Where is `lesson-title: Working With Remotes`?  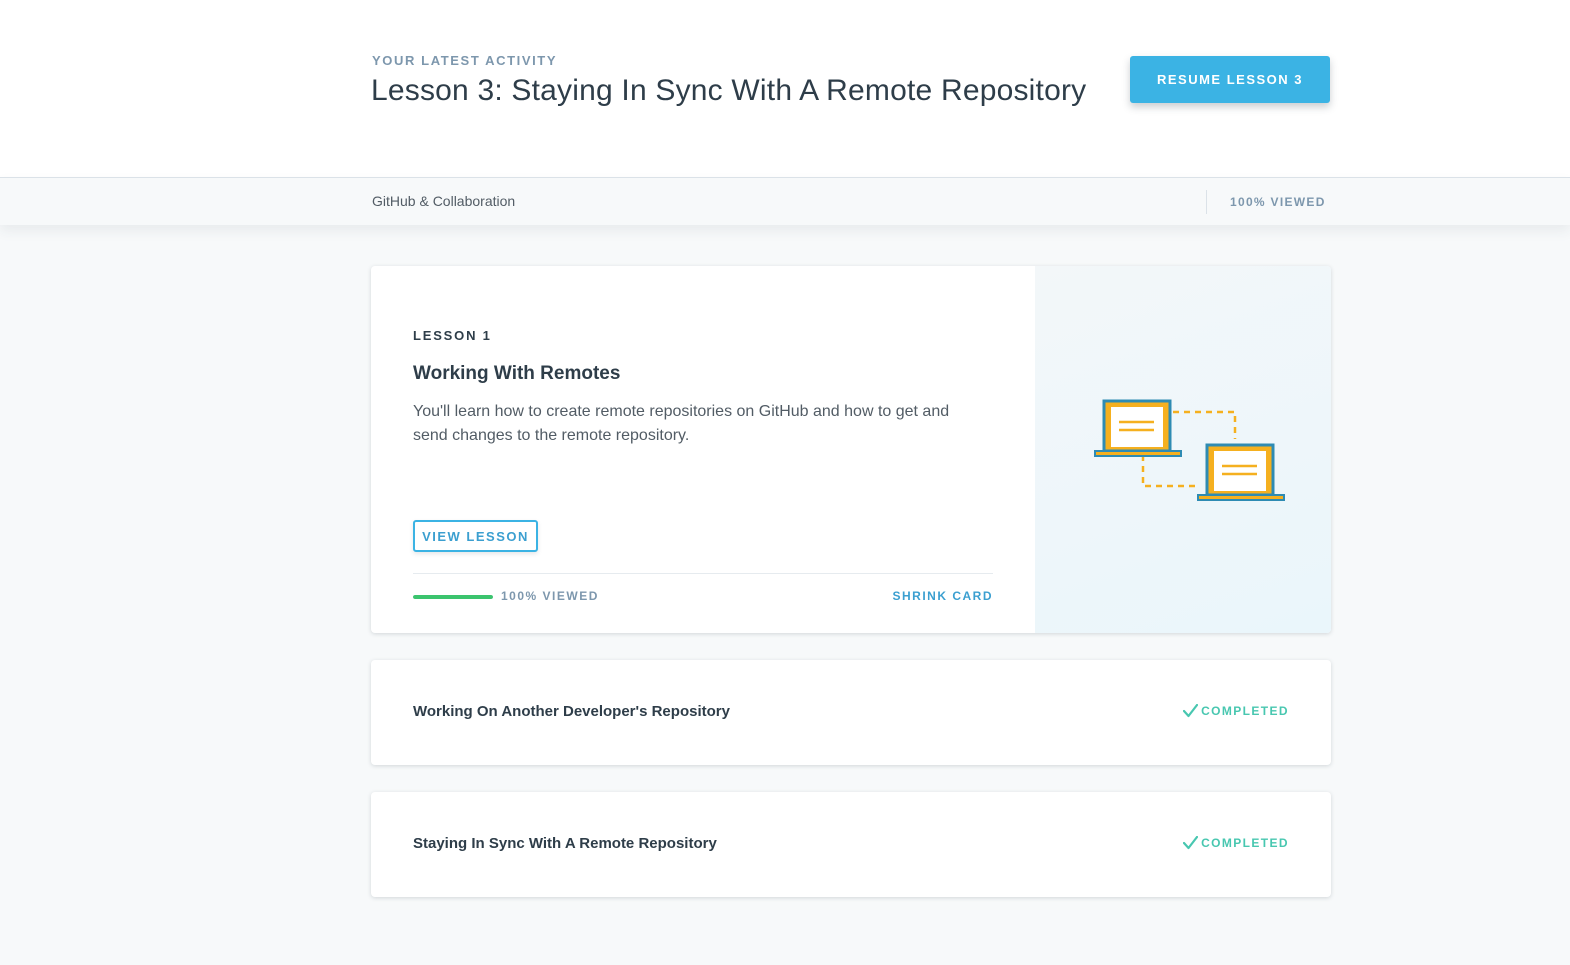
lesson-title: Working With Remotes is located at coordinates (517, 373).